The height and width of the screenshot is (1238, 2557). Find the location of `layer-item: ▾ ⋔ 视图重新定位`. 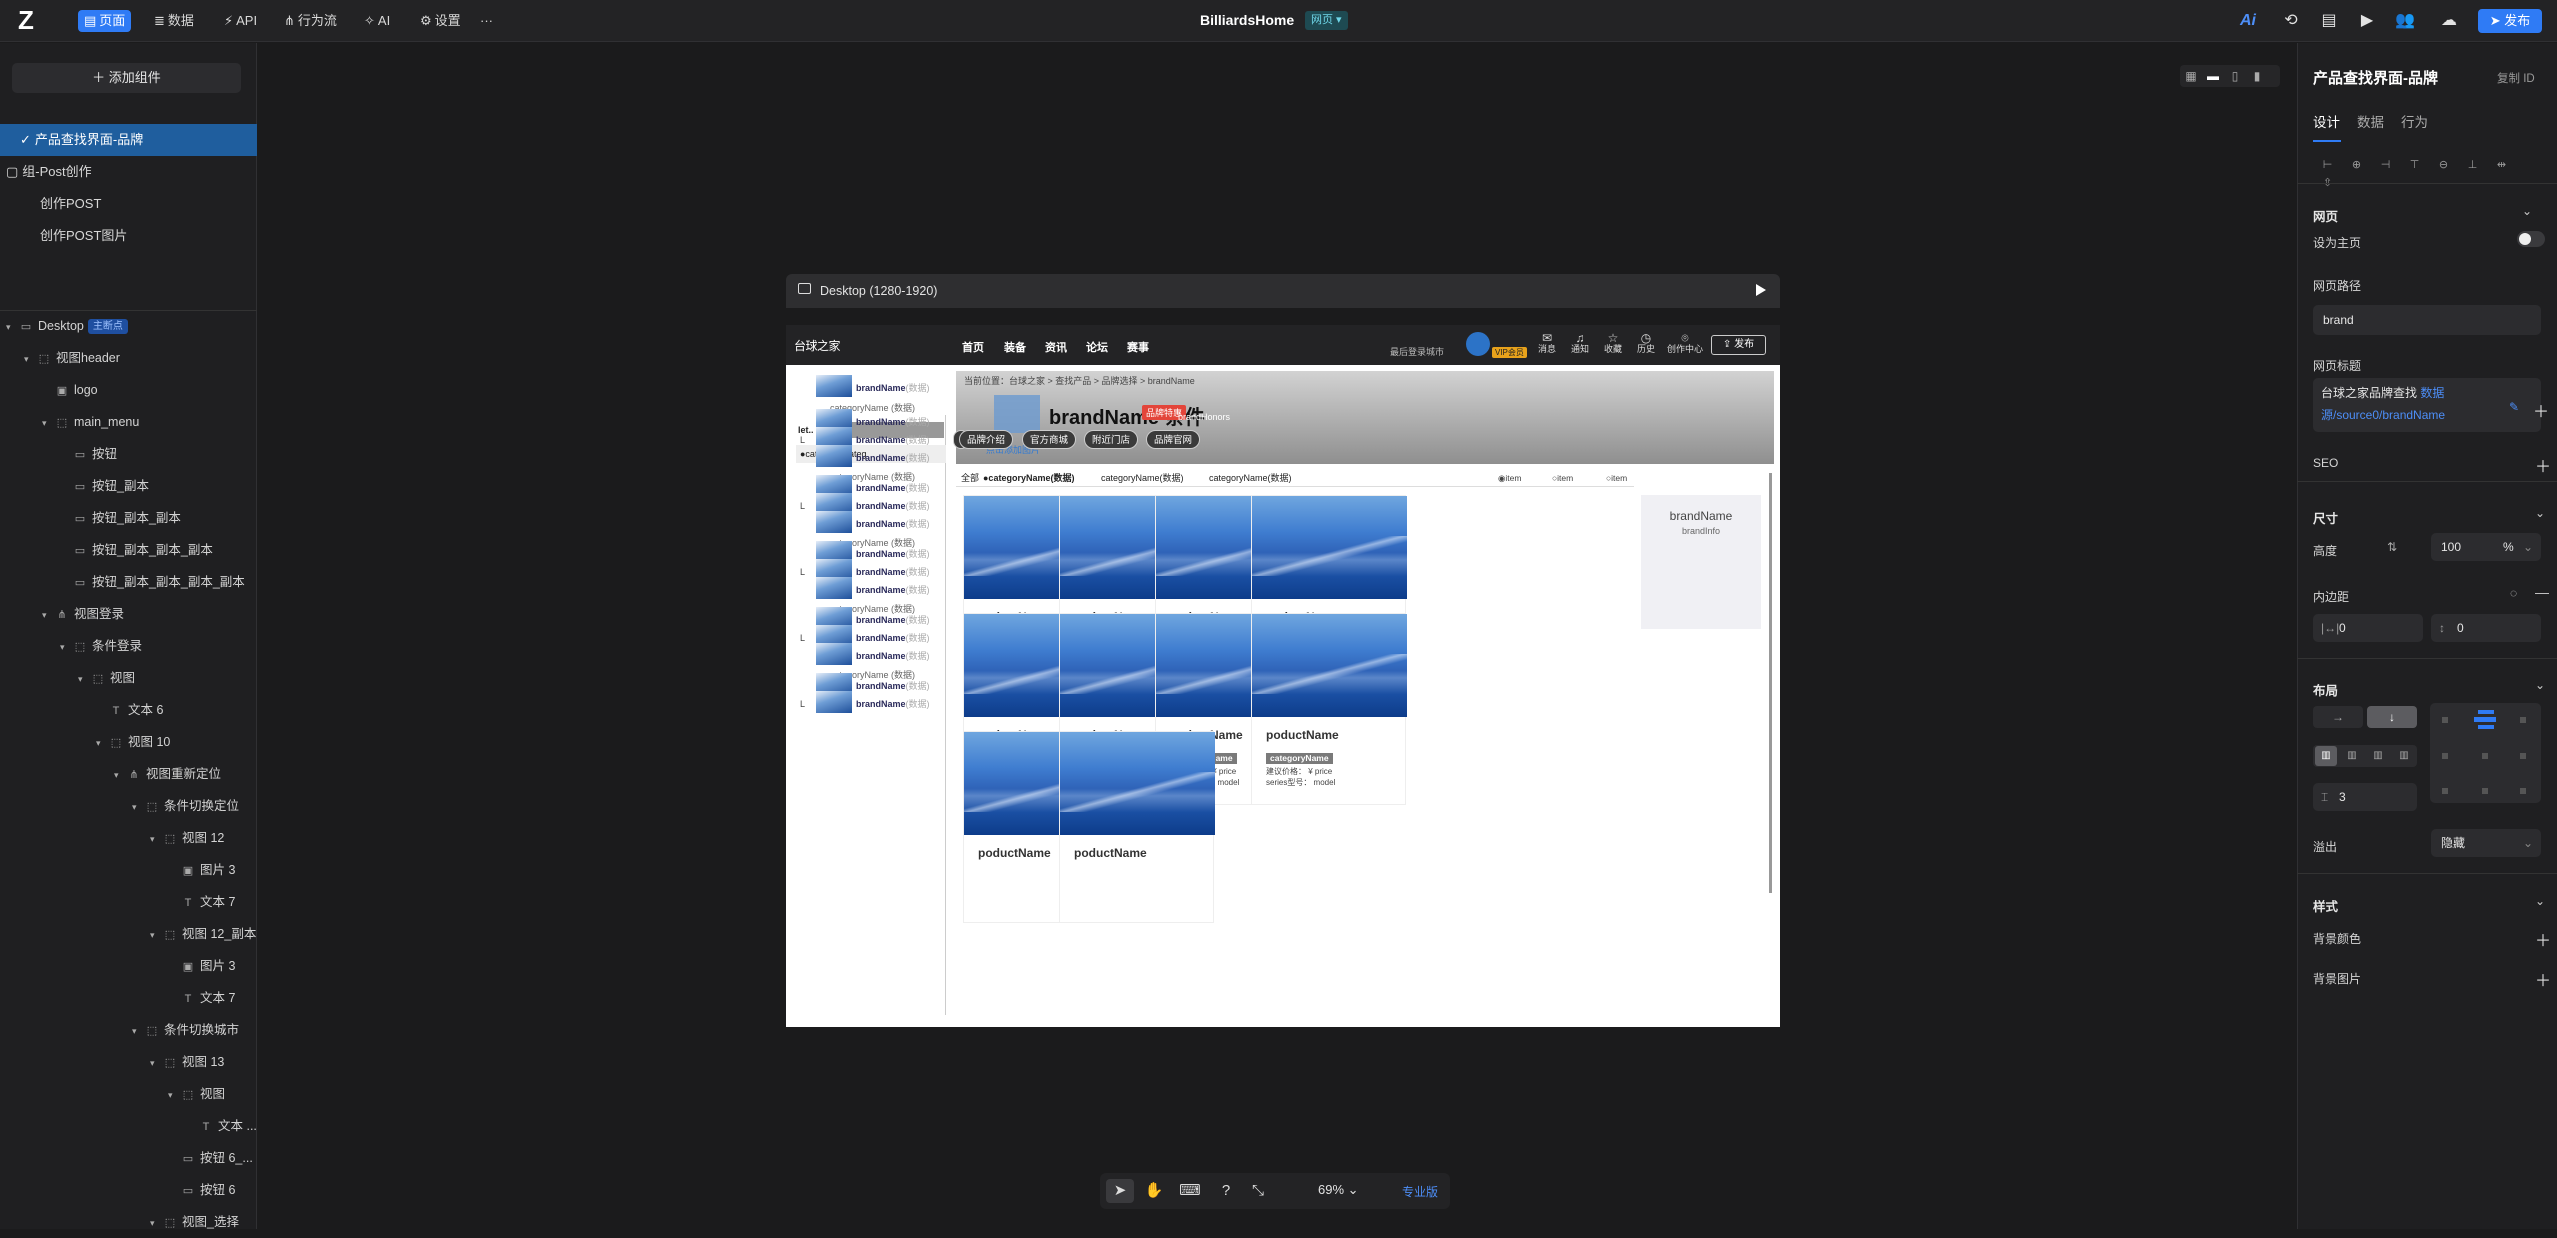

layer-item: ▾ ⋔ 视图重新定位 is located at coordinates (167, 774).